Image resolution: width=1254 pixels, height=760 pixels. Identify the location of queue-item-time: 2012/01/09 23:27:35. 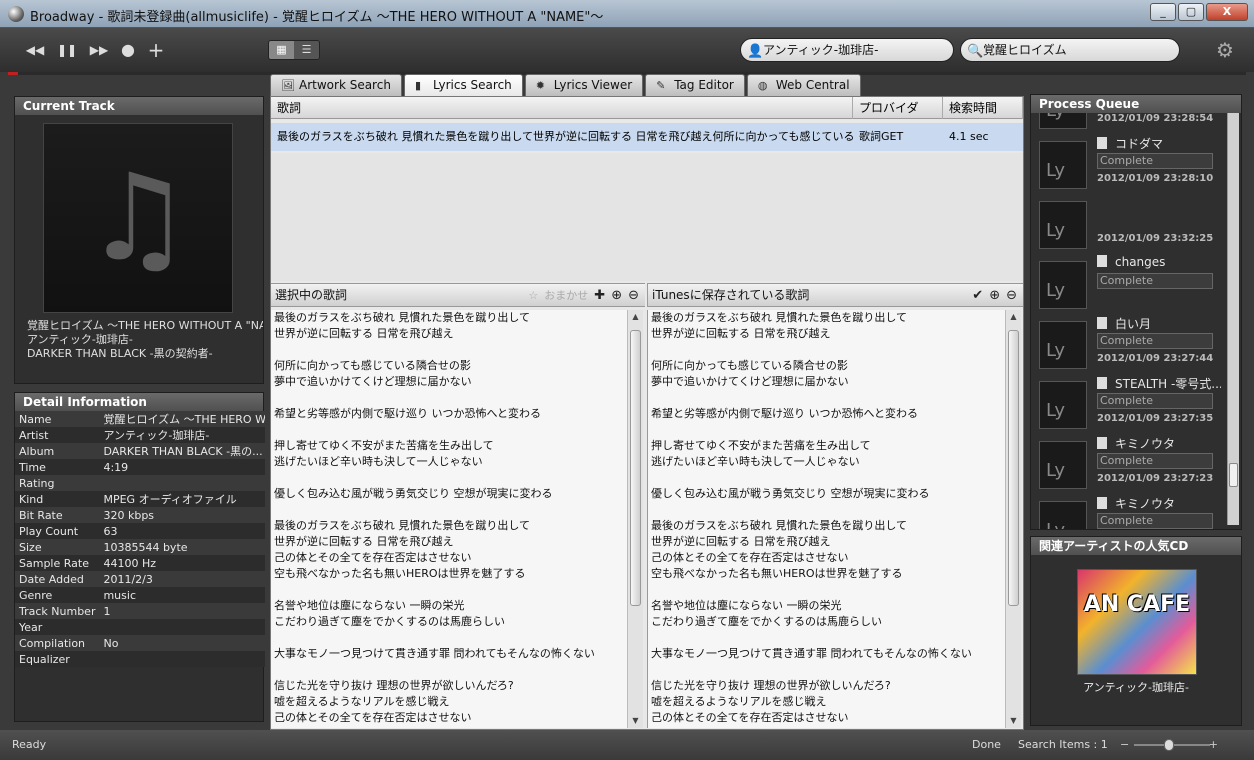
(1155, 418).